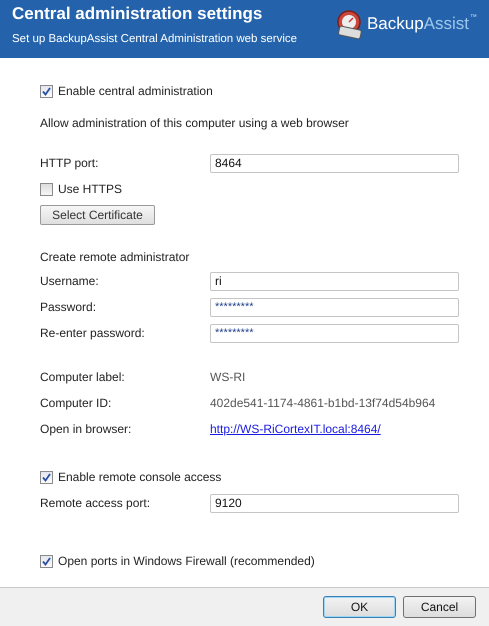 This screenshot has width=489, height=626. What do you see at coordinates (69, 307) in the screenshot?
I see `field-label: Password:` at bounding box center [69, 307].